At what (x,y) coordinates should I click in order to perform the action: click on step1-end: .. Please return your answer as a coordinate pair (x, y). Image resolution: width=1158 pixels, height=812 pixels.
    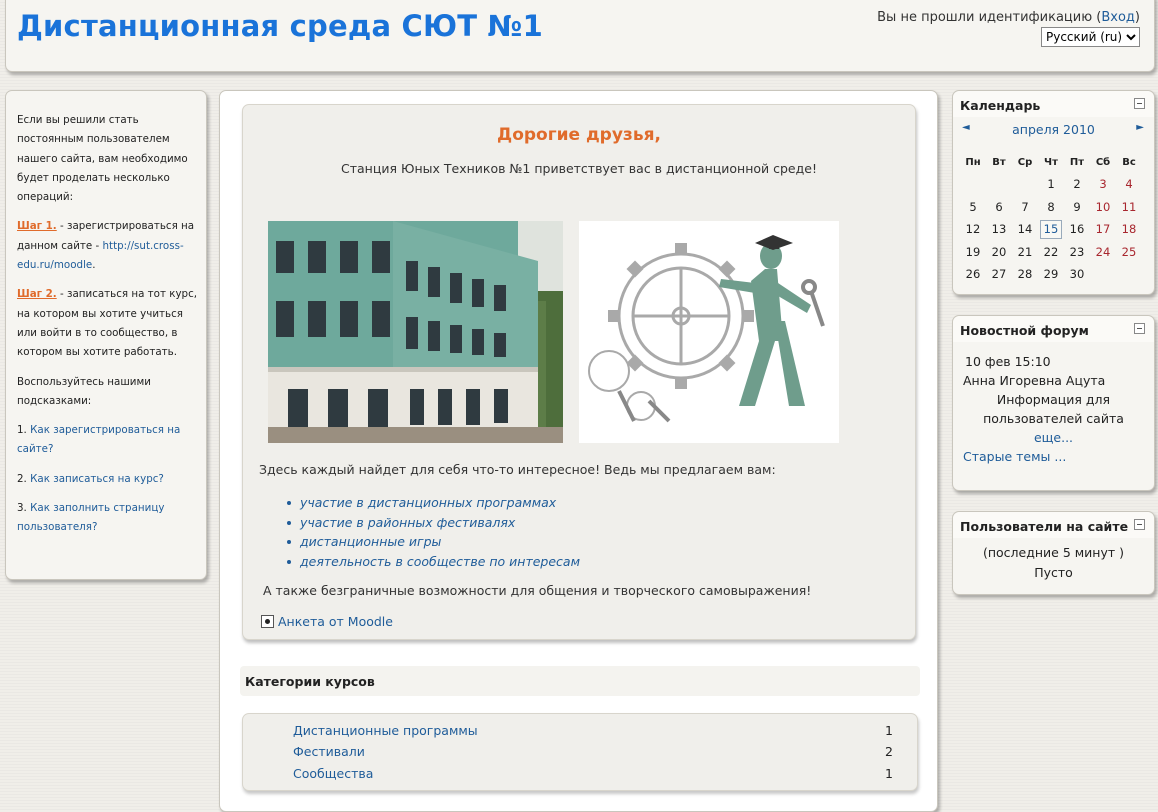
    Looking at the image, I should click on (94, 265).